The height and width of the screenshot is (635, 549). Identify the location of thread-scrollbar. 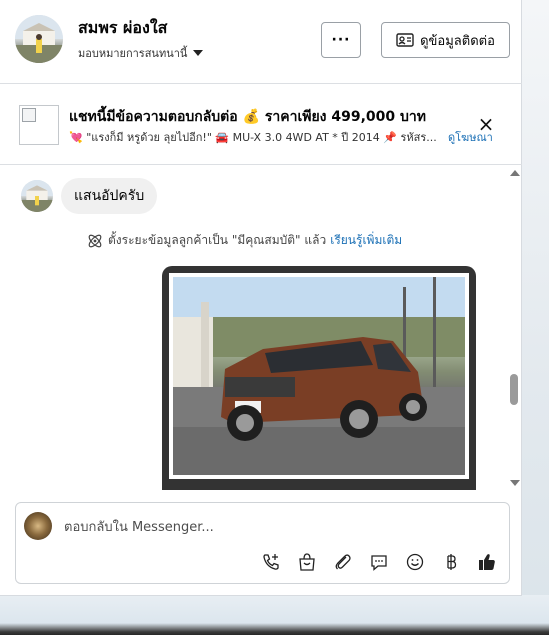
(514, 327).